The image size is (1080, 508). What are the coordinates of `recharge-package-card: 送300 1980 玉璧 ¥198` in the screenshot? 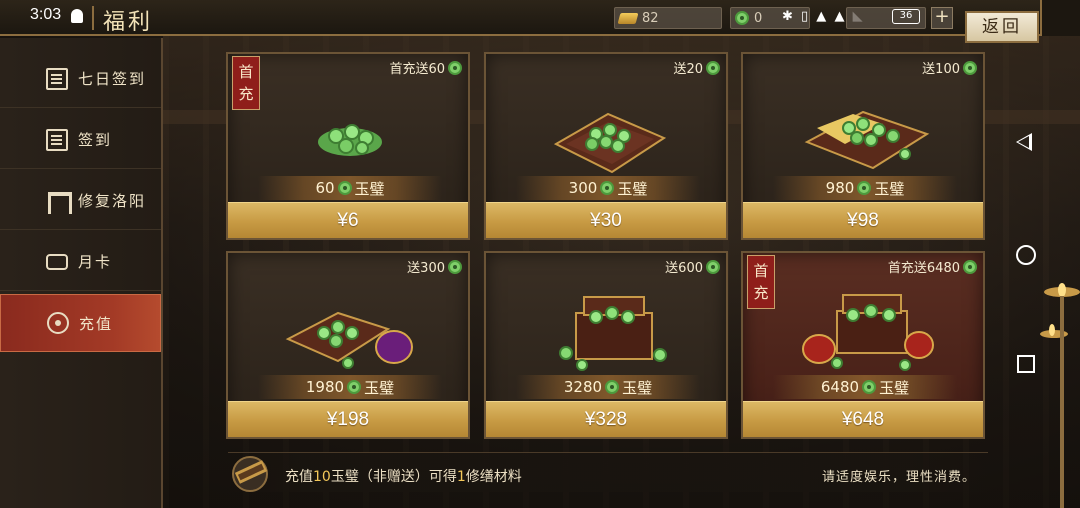 It's located at (348, 345).